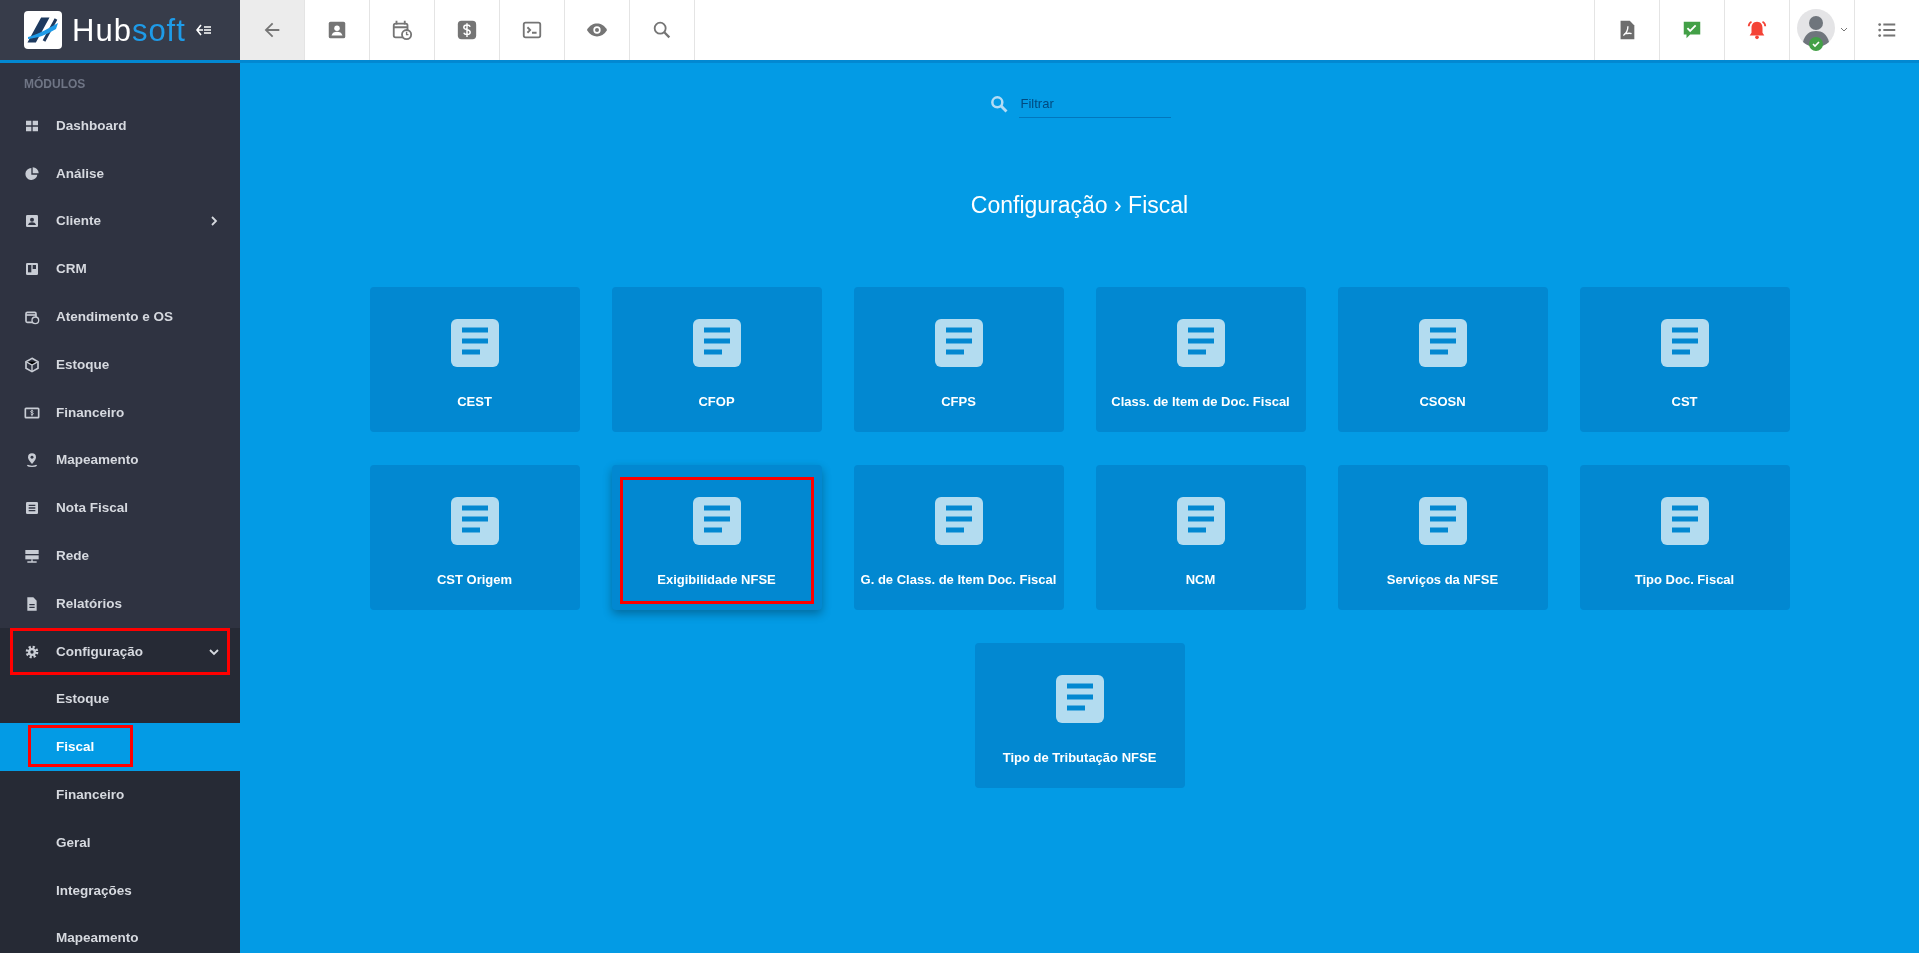  I want to click on tile-button: CSOSN, so click(1442, 360).